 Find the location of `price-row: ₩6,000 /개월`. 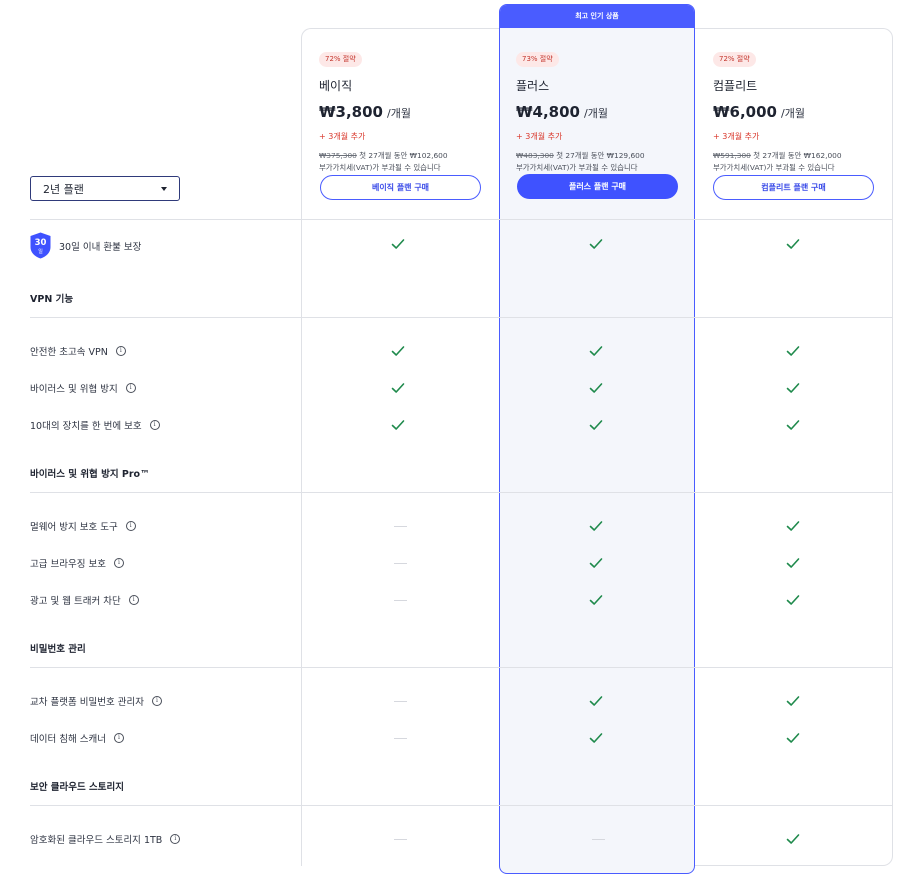

price-row: ₩6,000 /개월 is located at coordinates (794, 112).